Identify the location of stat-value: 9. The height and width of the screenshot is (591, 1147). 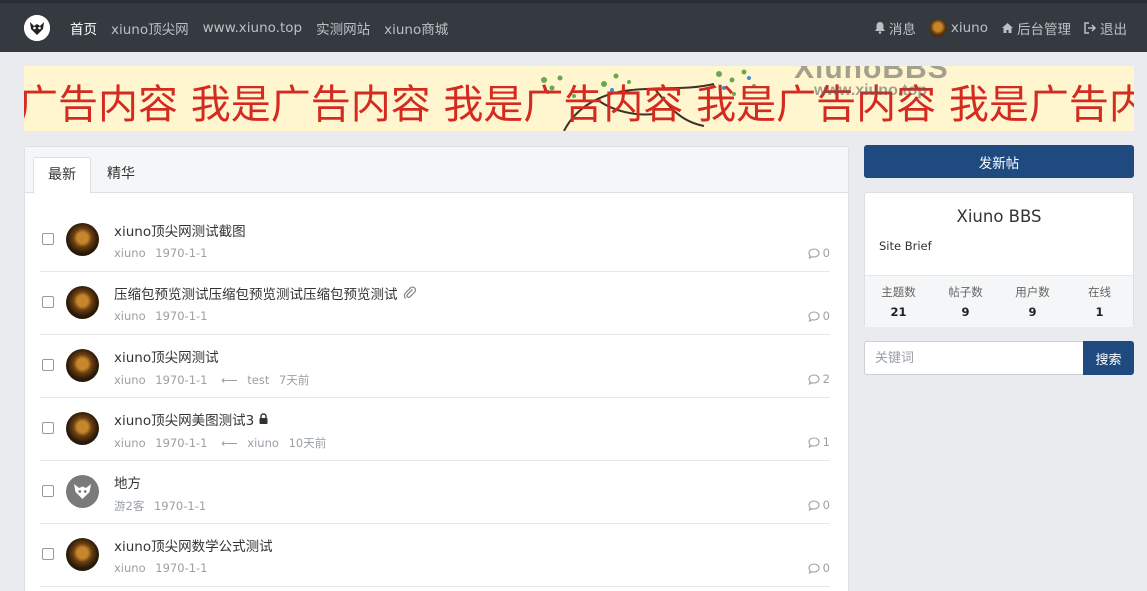
(965, 312).